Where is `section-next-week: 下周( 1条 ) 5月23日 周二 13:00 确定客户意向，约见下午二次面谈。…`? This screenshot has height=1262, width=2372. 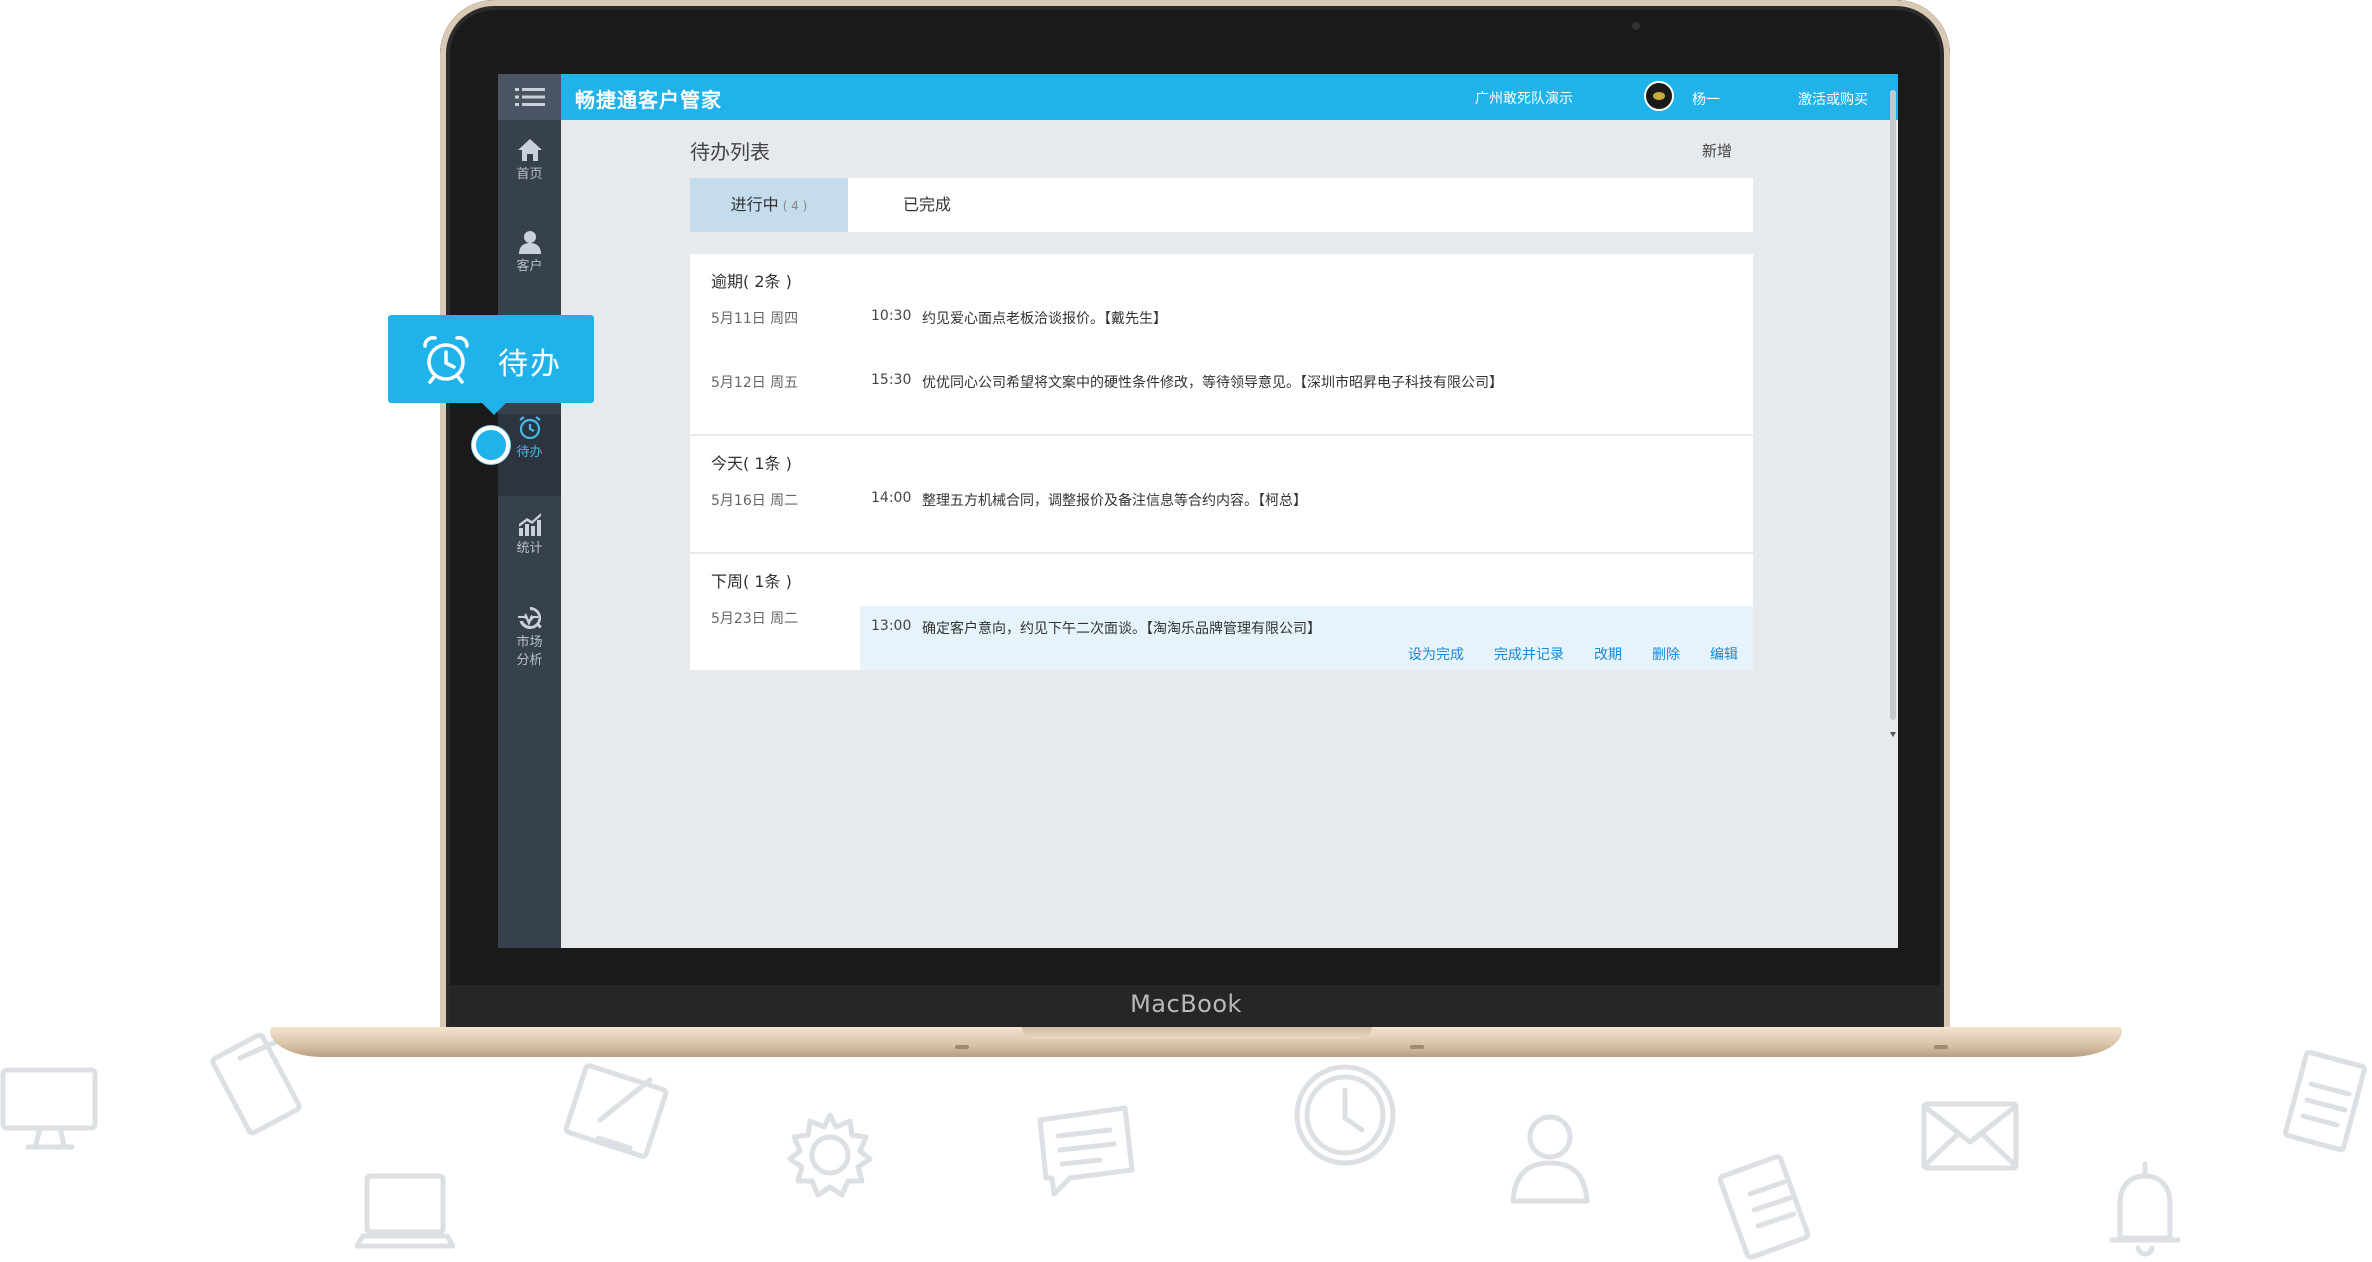
section-next-week: 下周( 1条 ) 5月23日 周二 13:00 确定客户意向，约见下午二次面谈。… is located at coordinates (1221, 612).